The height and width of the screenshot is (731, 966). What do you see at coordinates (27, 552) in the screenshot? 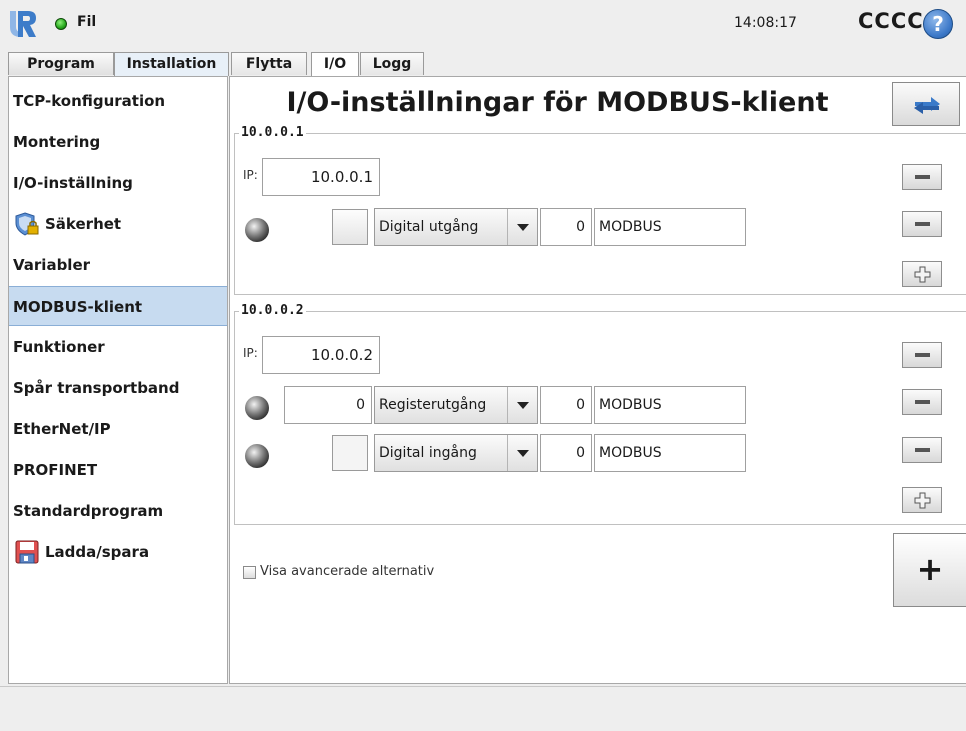
I see `save-disk-icon` at bounding box center [27, 552].